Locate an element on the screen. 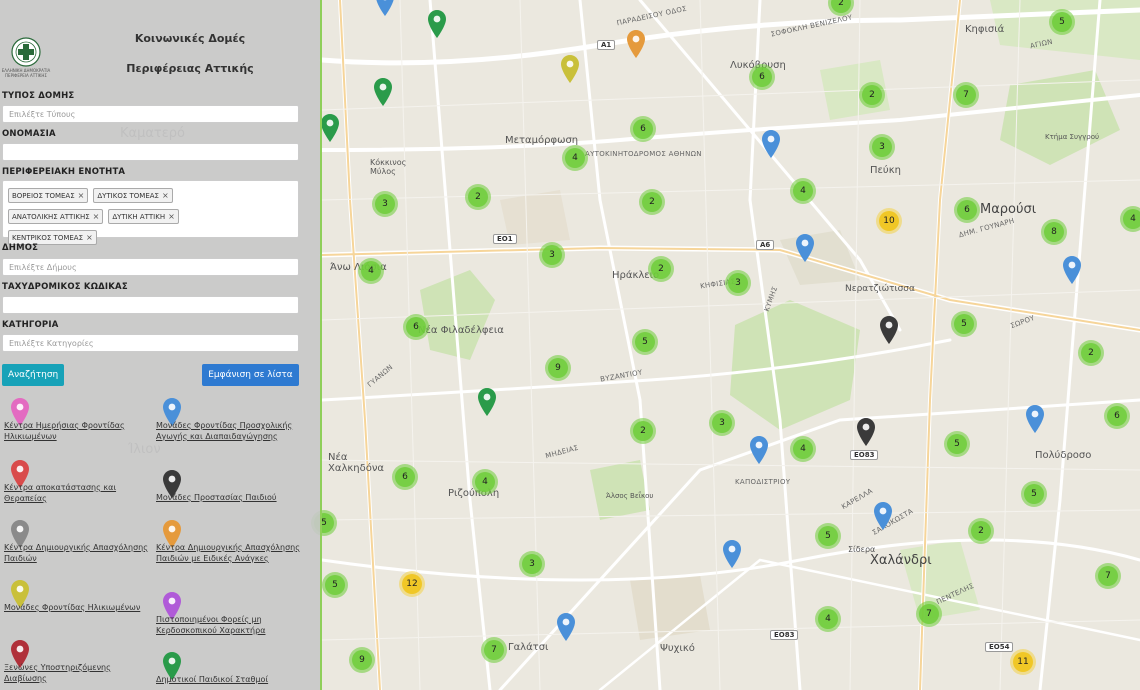 The image size is (1140, 690). cluster-count: 7 is located at coordinates (966, 95).